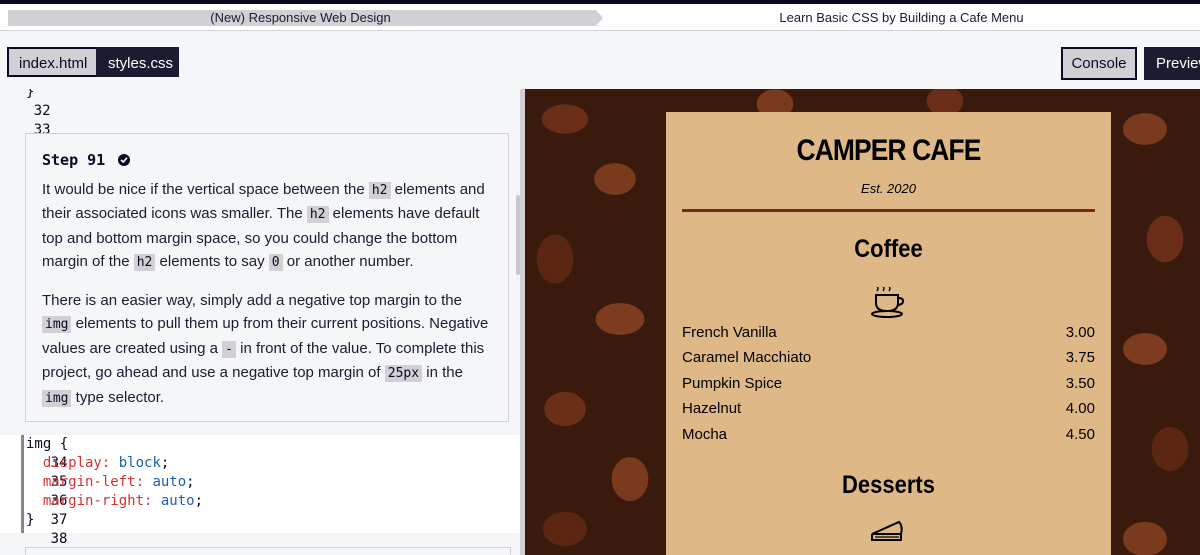 The height and width of the screenshot is (555, 1200). I want to click on step-title: Step 91, so click(74, 160).